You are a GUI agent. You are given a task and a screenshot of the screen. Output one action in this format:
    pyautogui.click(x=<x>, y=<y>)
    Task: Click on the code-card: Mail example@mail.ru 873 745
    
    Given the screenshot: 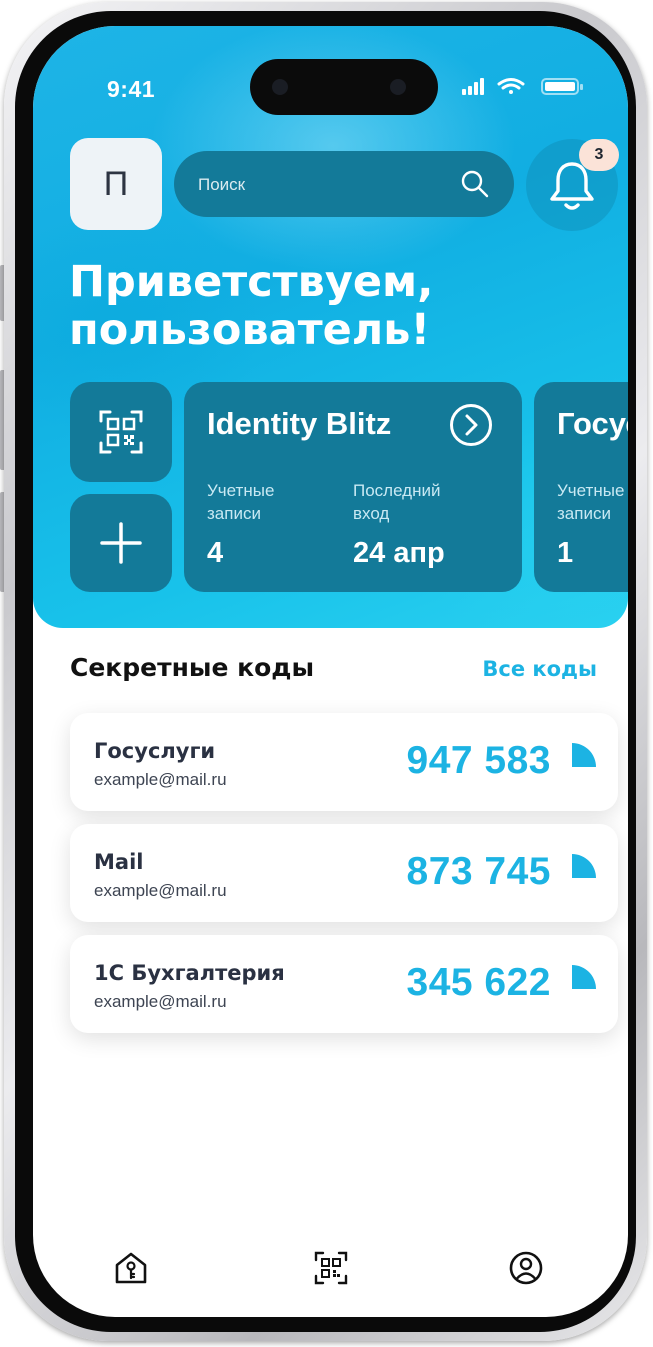 What is the action you would take?
    pyautogui.click(x=344, y=873)
    